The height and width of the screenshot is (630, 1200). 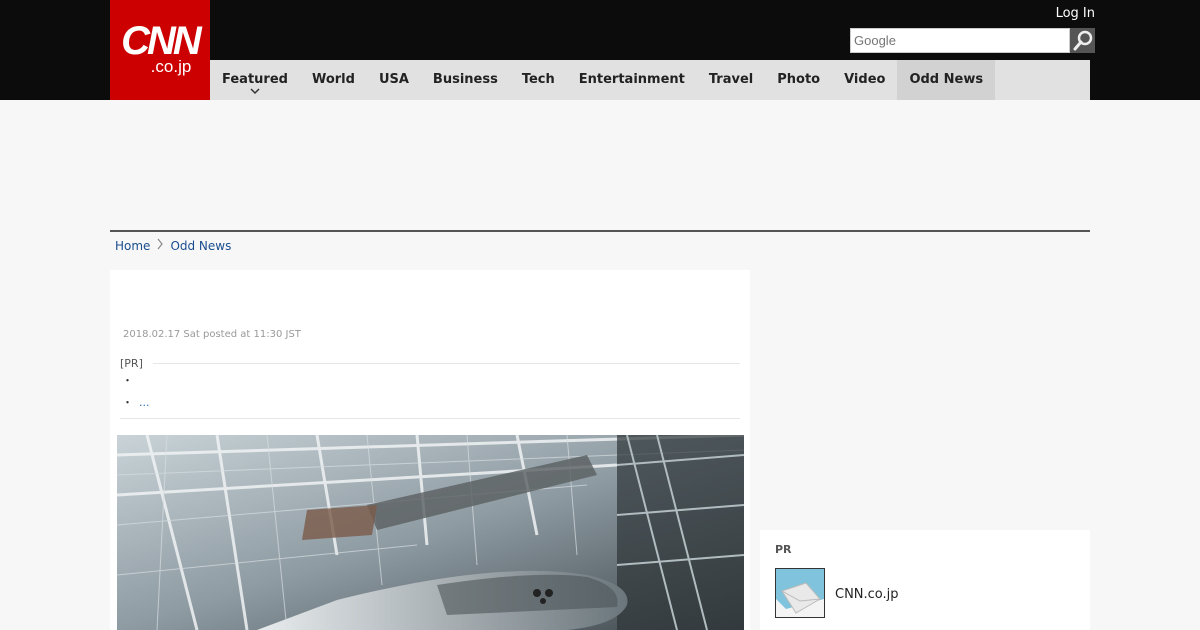 What do you see at coordinates (160, 245) in the screenshot?
I see `chevron-right-icon` at bounding box center [160, 245].